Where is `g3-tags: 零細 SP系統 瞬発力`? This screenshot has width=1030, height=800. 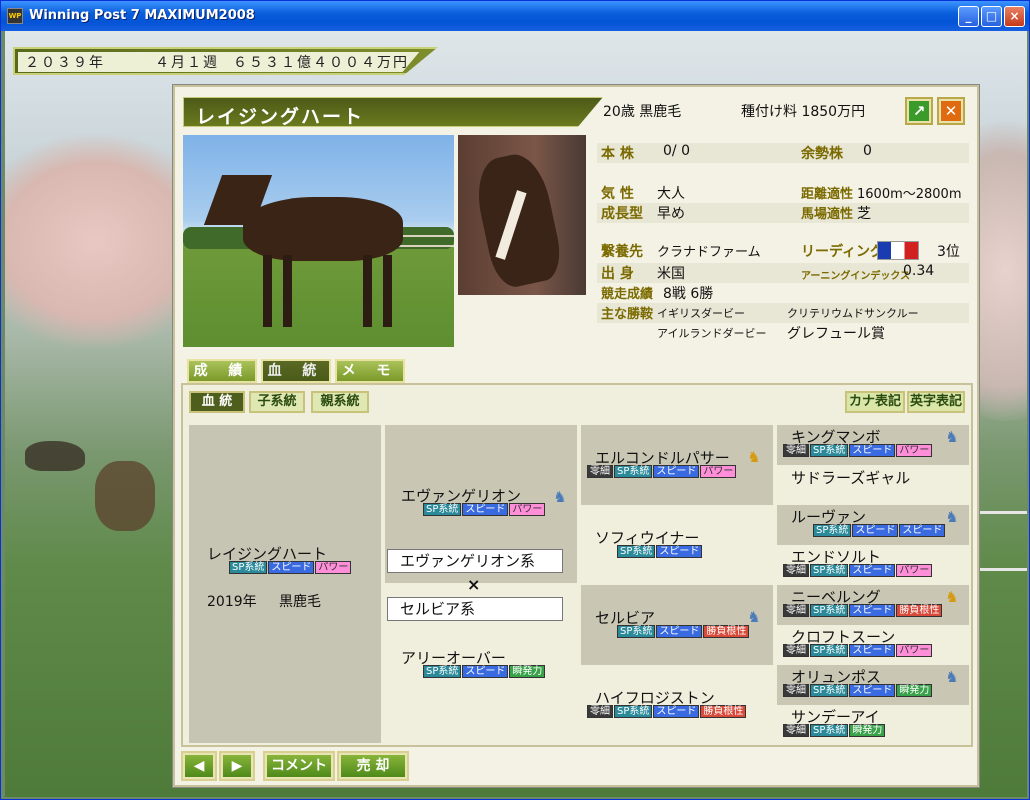 g3-tags: 零細 SP系統 瞬発力 is located at coordinates (834, 731).